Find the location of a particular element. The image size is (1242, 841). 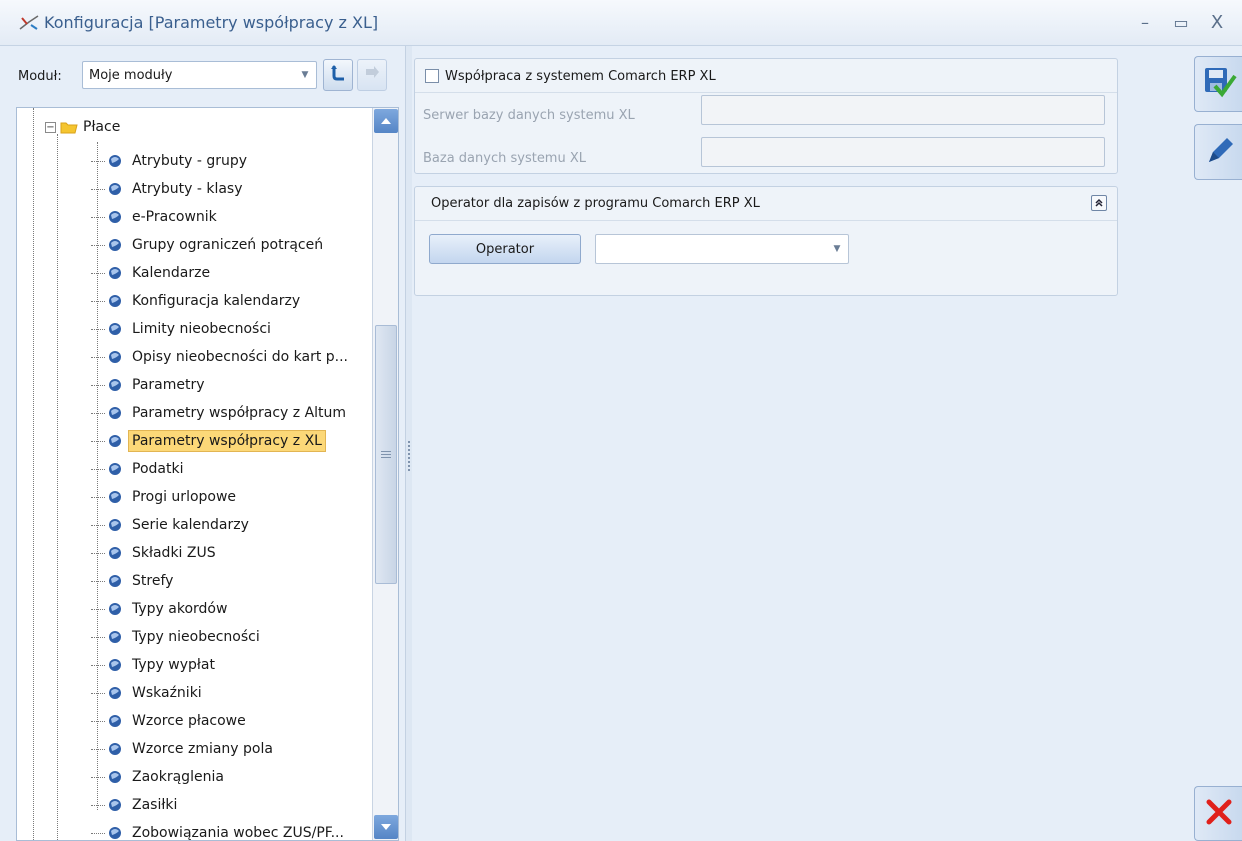

tree-item-label: Zasiłki is located at coordinates (155, 805).